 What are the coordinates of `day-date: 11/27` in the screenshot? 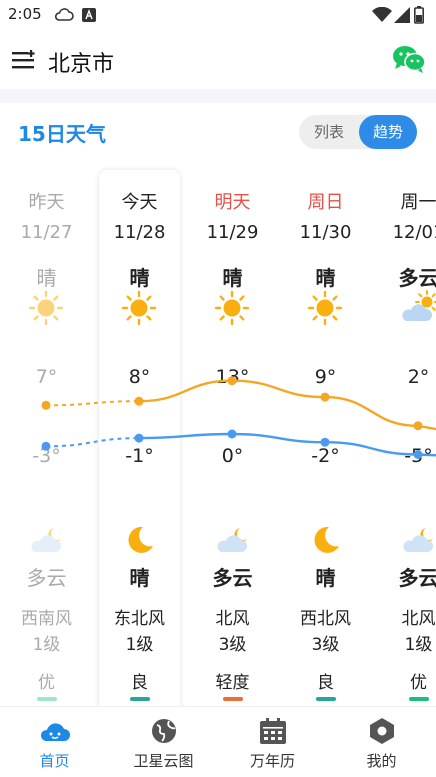 It's located at (46, 232).